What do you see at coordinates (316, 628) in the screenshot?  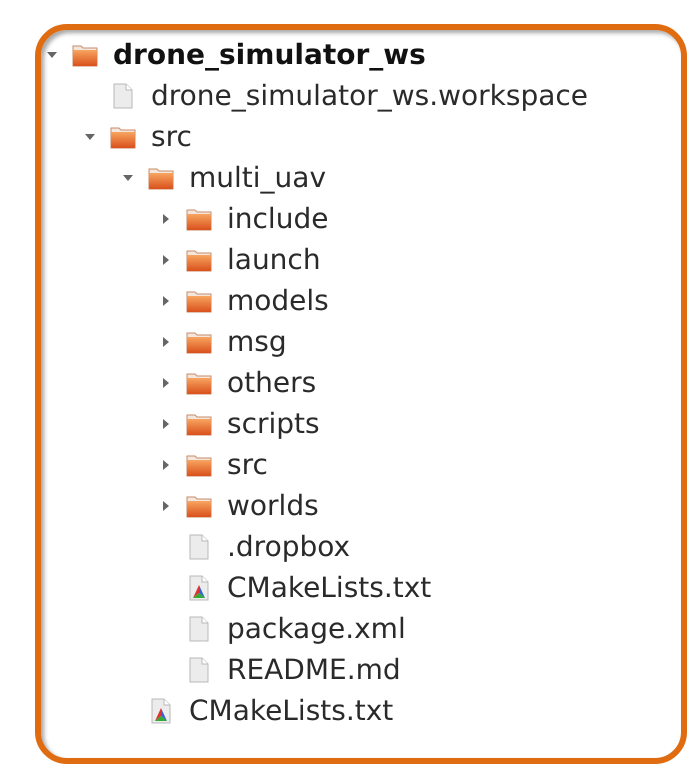 I see `file-name: package.xml` at bounding box center [316, 628].